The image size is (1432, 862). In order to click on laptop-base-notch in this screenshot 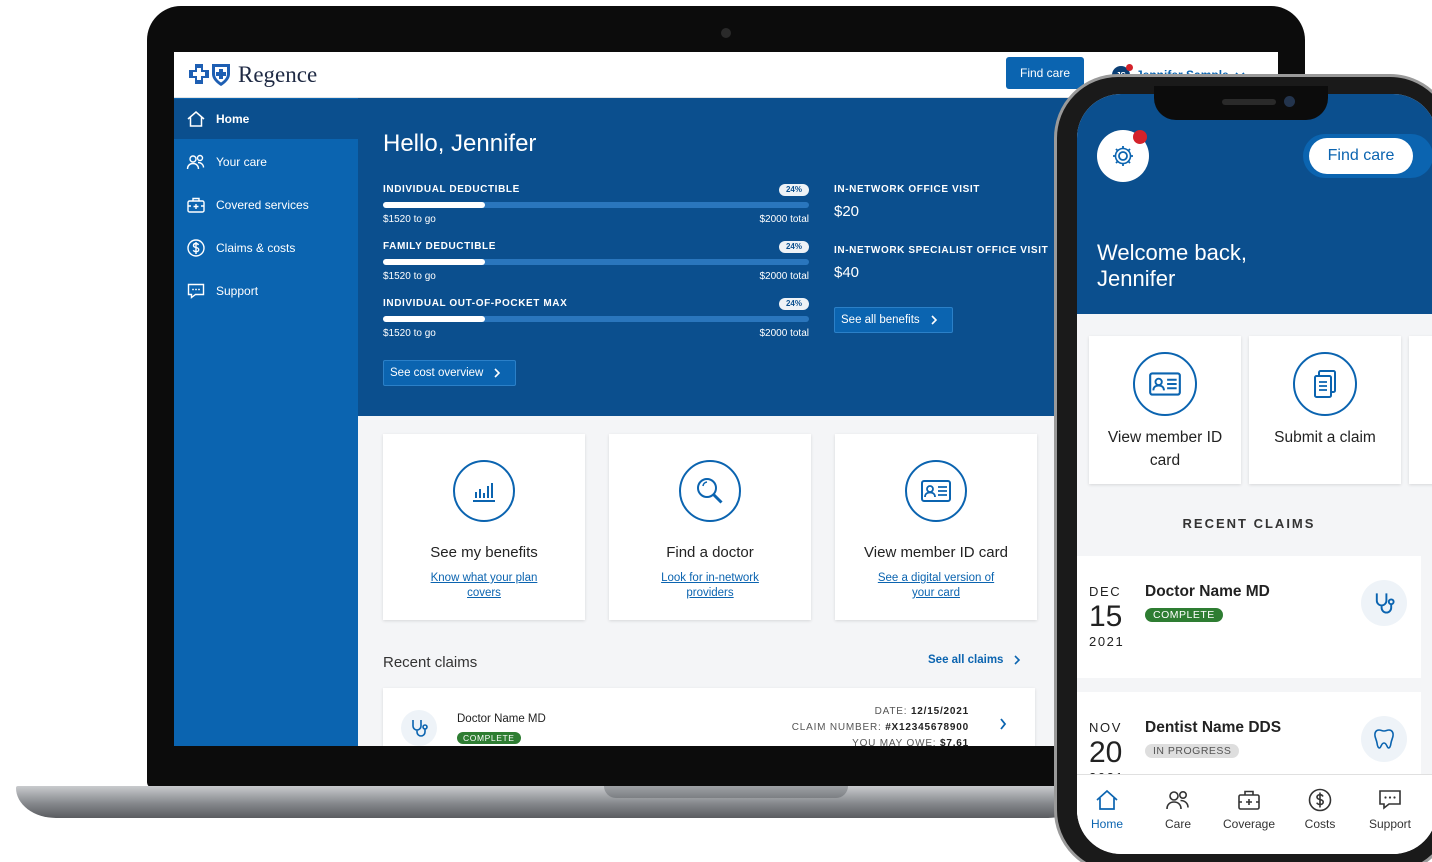, I will do `click(726, 792)`.